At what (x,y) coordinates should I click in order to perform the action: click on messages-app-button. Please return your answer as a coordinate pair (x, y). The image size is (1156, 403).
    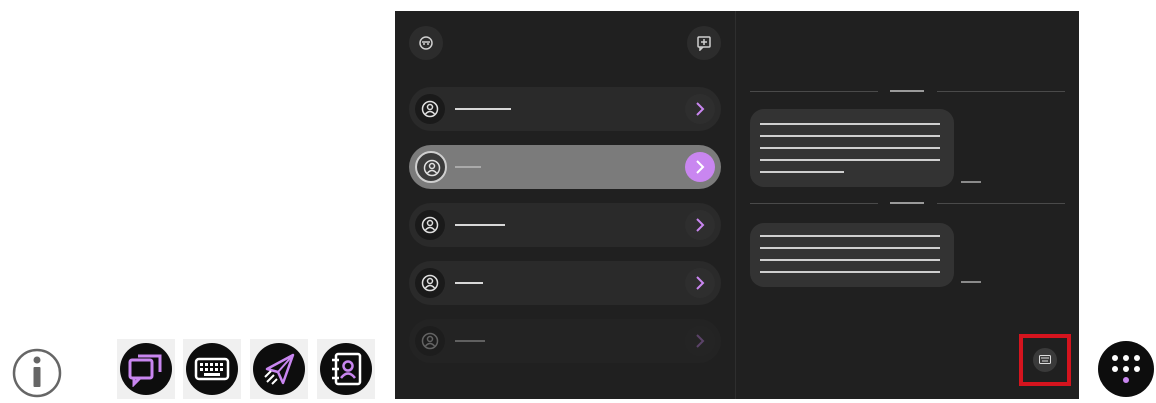
    Looking at the image, I should click on (146, 369).